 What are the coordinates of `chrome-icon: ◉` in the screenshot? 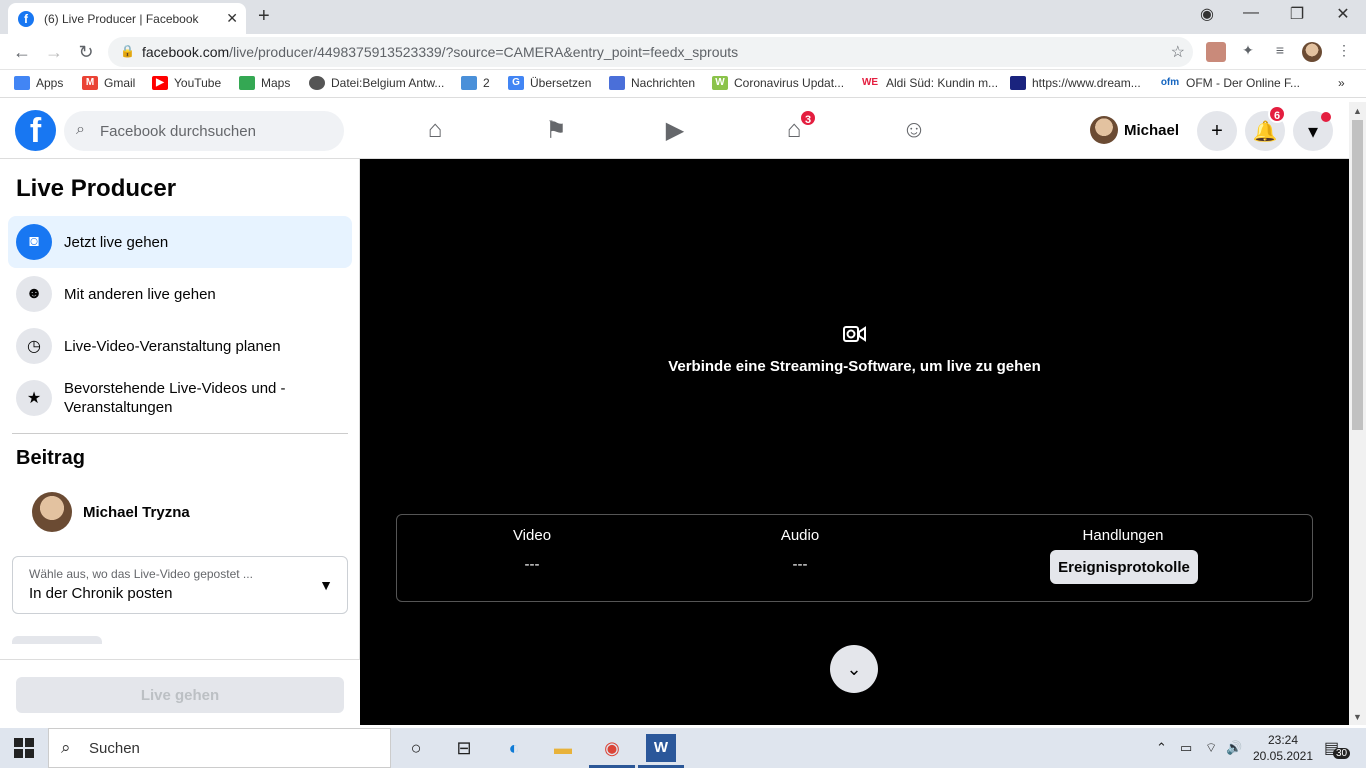 It's located at (612, 748).